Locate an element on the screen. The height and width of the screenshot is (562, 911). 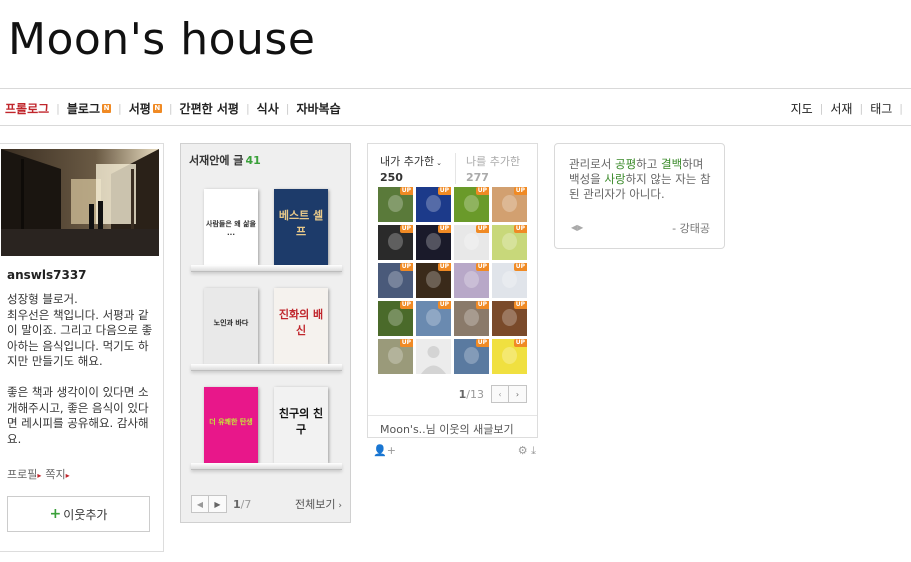
nav-item: 자바복습 is located at coordinates (318, 108).